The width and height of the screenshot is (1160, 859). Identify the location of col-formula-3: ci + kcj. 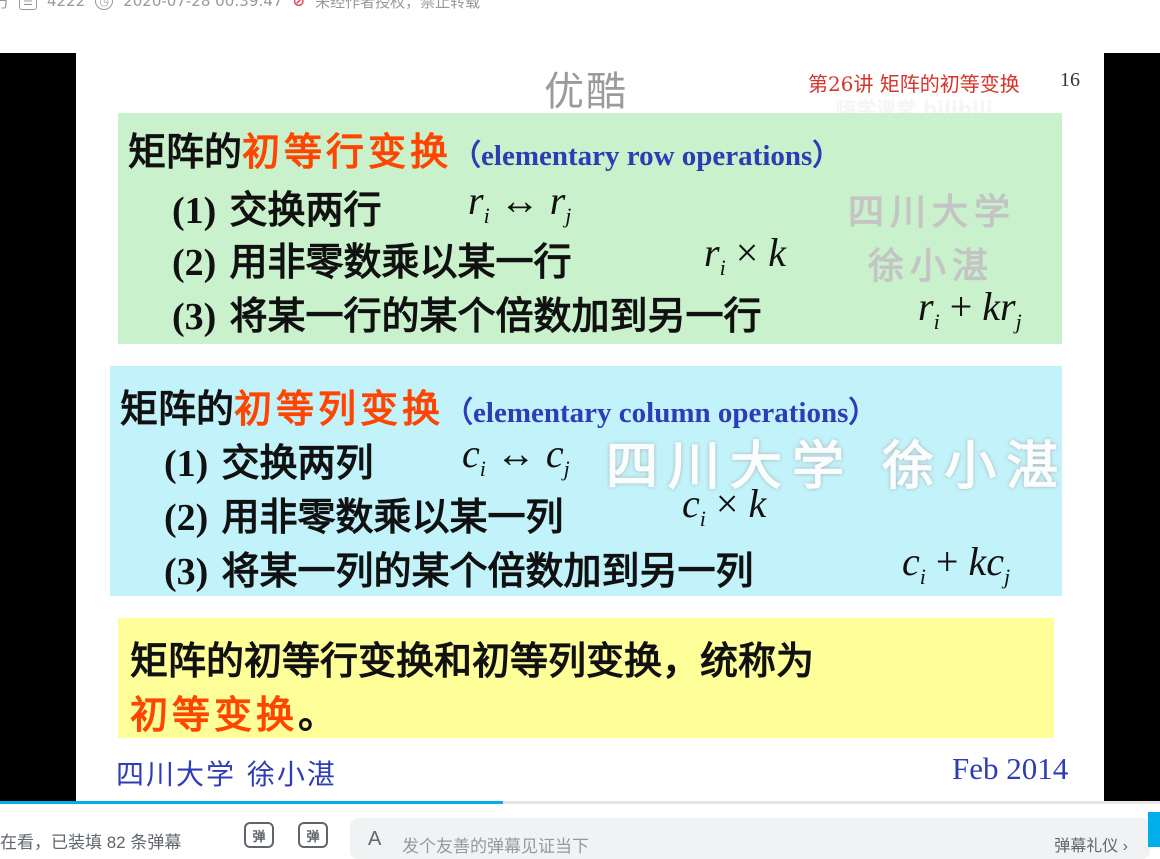
(956, 564).